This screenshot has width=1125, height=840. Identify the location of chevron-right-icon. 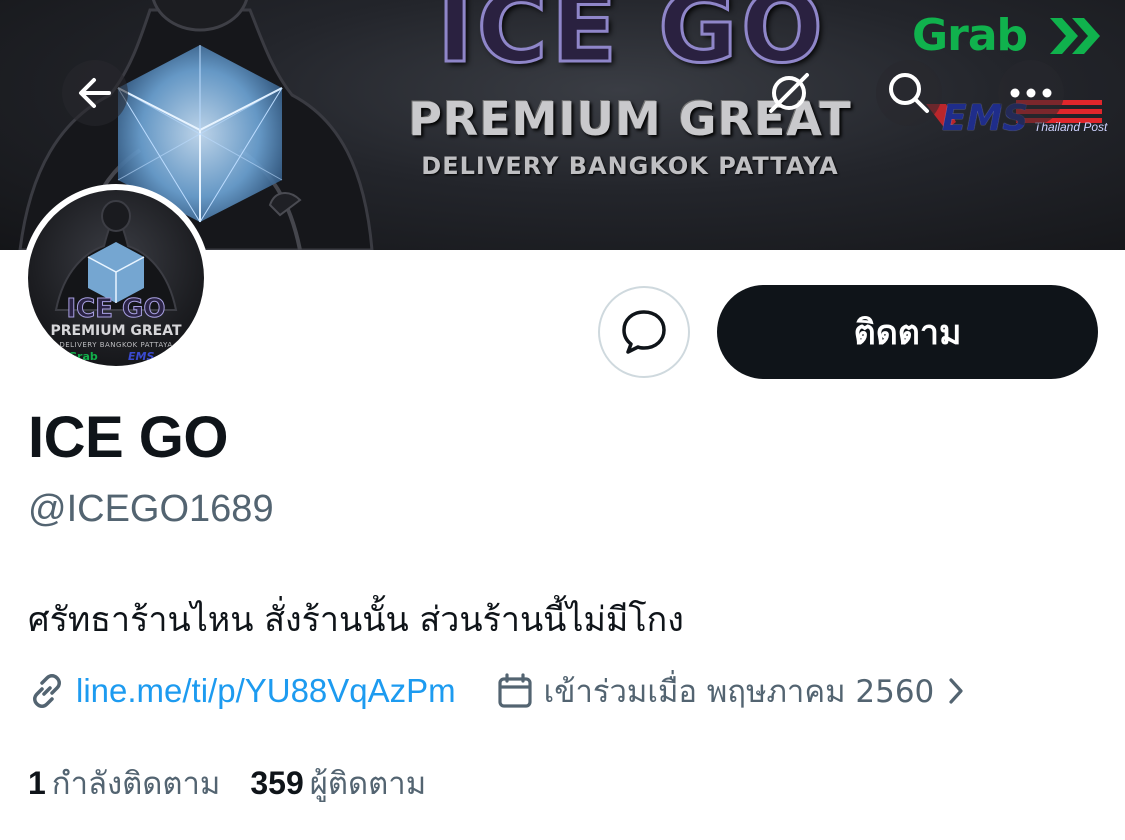
(956, 691).